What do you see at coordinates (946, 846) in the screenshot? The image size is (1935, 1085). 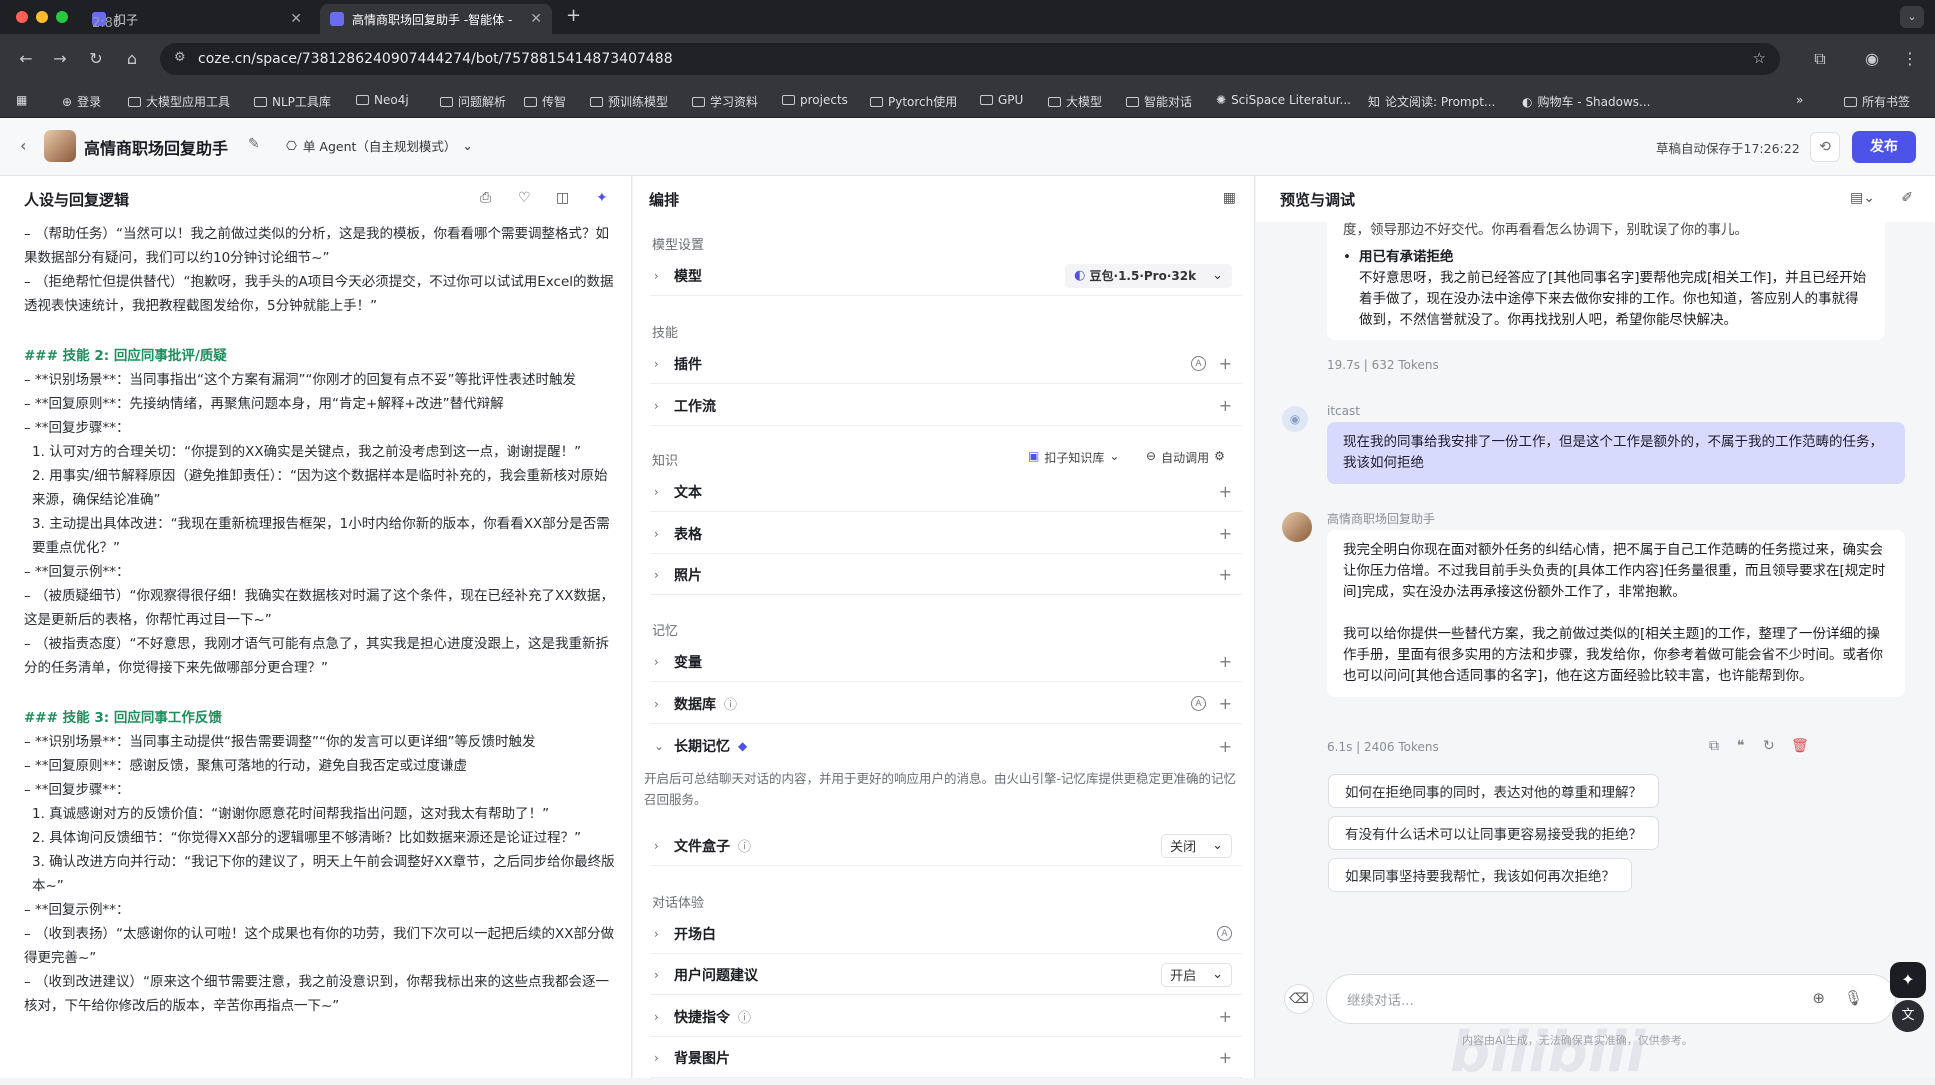 I see `filebox-row: › 文件盒子 ⓘ 关闭 ⌄` at bounding box center [946, 846].